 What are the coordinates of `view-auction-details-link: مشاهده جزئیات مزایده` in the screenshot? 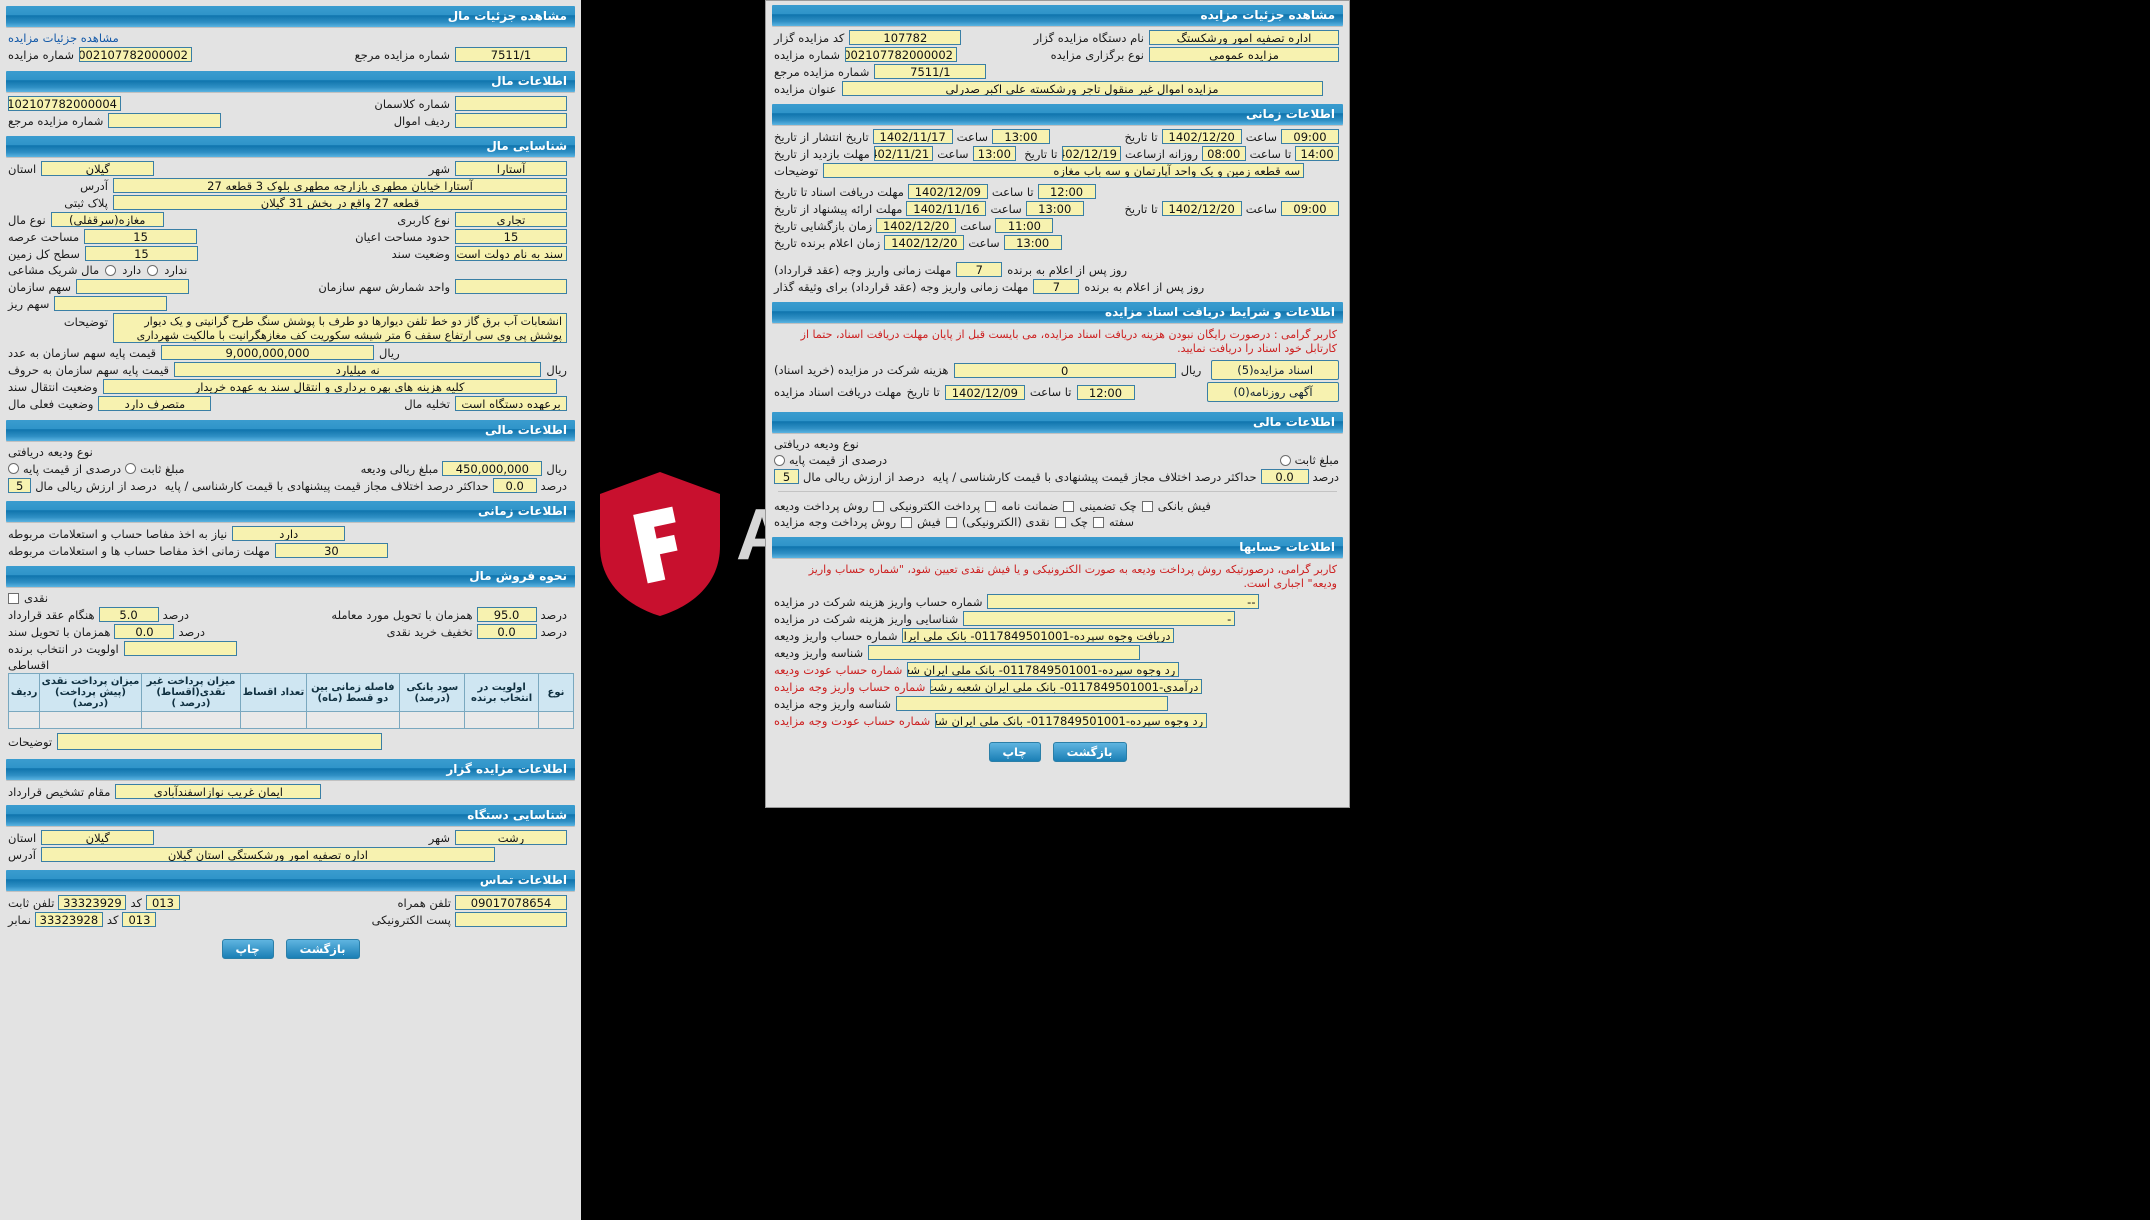 It's located at (63, 38).